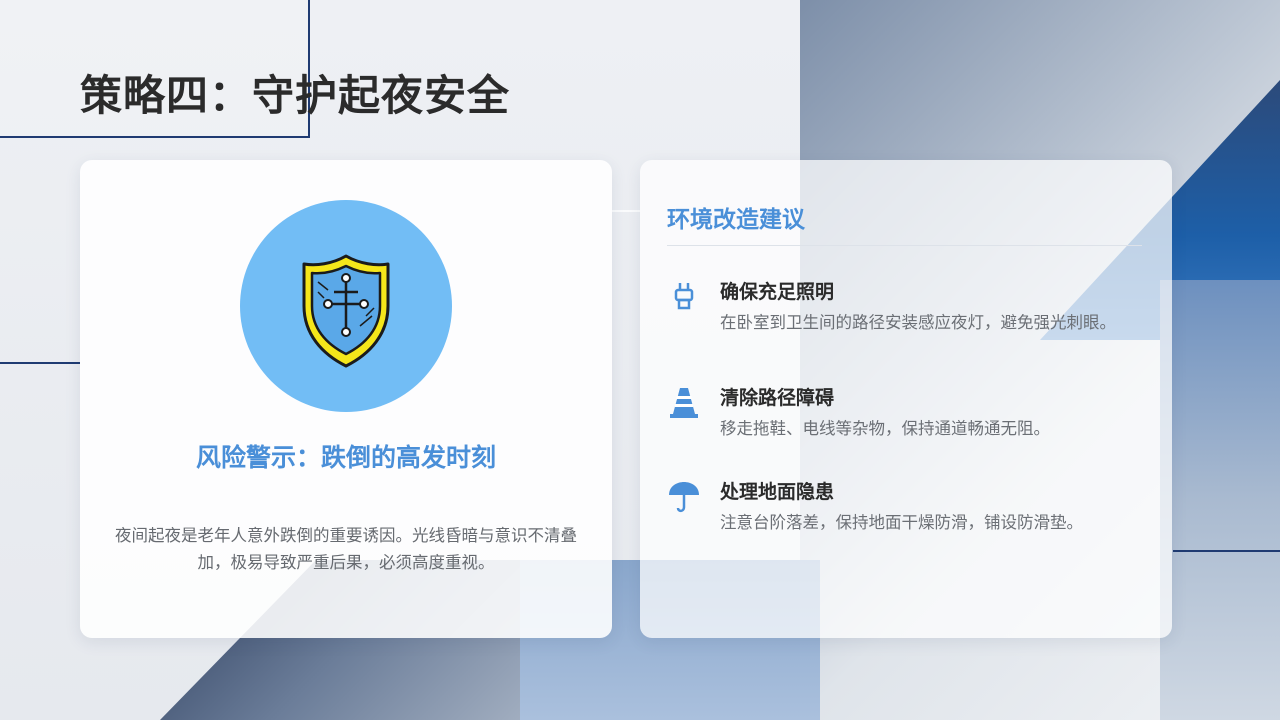  What do you see at coordinates (885, 428) in the screenshot?
I see `suggestion-text: 移走拖鞋、电线等杂物，保持通道畅通无阻。` at bounding box center [885, 428].